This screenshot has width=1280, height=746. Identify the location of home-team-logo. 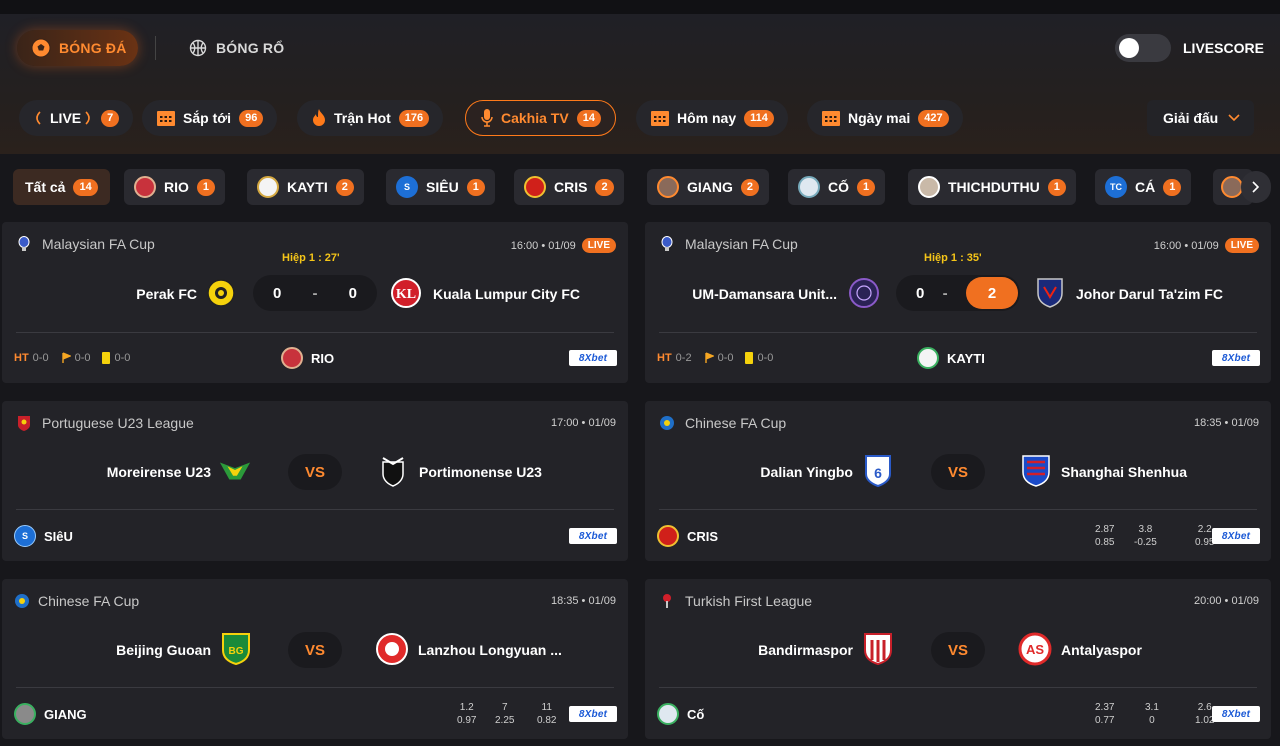
(864, 293).